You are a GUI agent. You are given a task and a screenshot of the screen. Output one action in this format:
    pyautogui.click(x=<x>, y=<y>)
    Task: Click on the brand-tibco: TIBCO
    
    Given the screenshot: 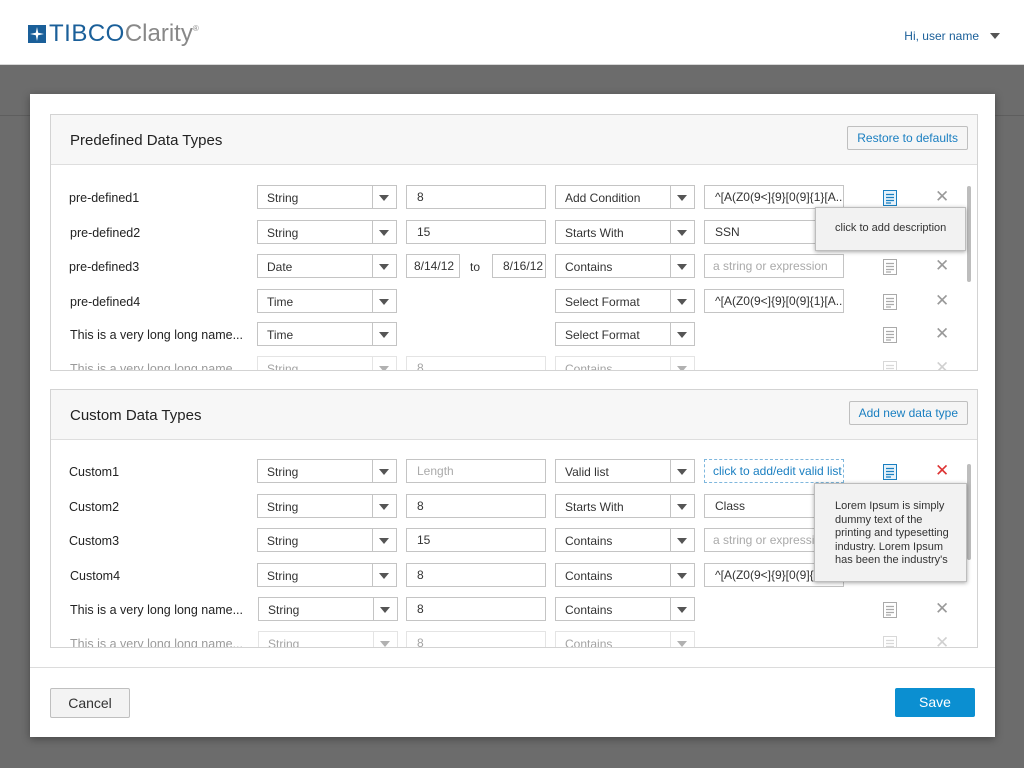 What is the action you would take?
    pyautogui.click(x=87, y=33)
    